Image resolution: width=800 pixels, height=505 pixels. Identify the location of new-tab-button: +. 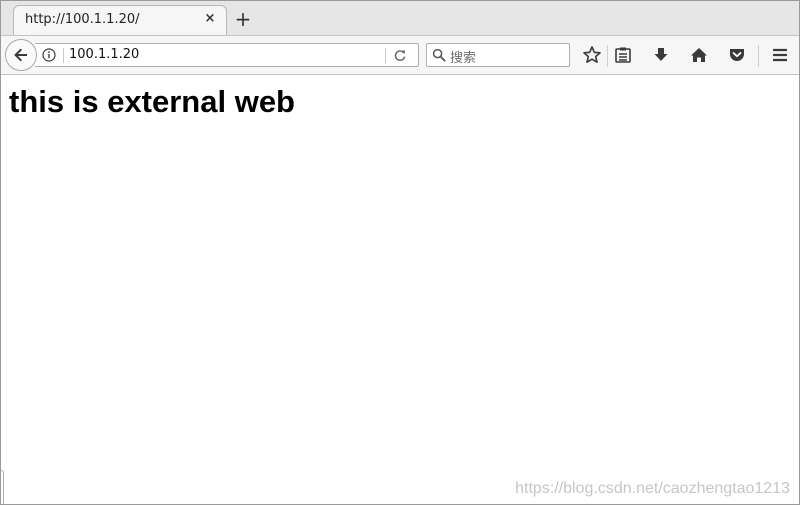
(243, 19).